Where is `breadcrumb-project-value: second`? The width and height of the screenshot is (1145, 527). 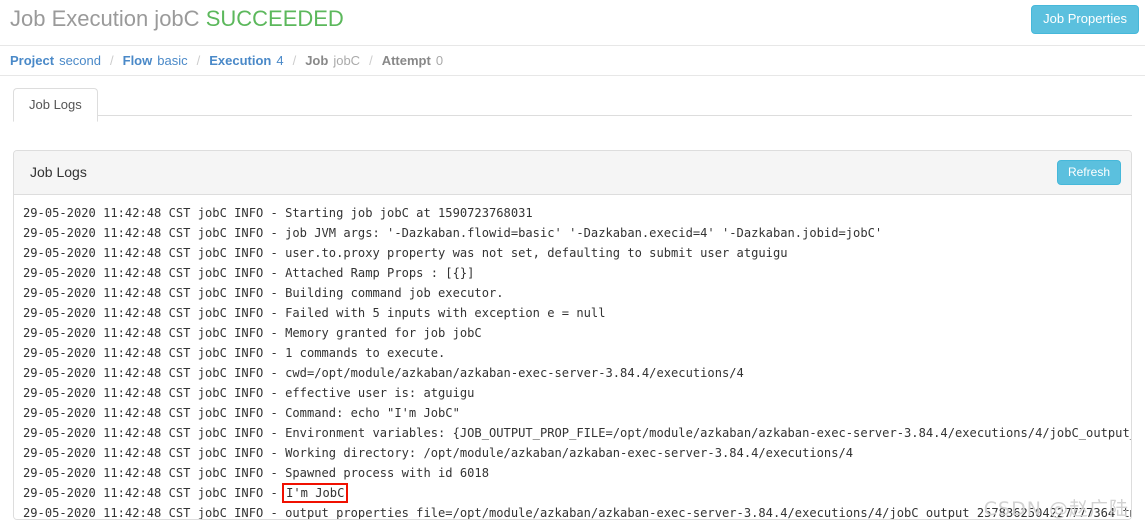
breadcrumb-project-value: second is located at coordinates (80, 60).